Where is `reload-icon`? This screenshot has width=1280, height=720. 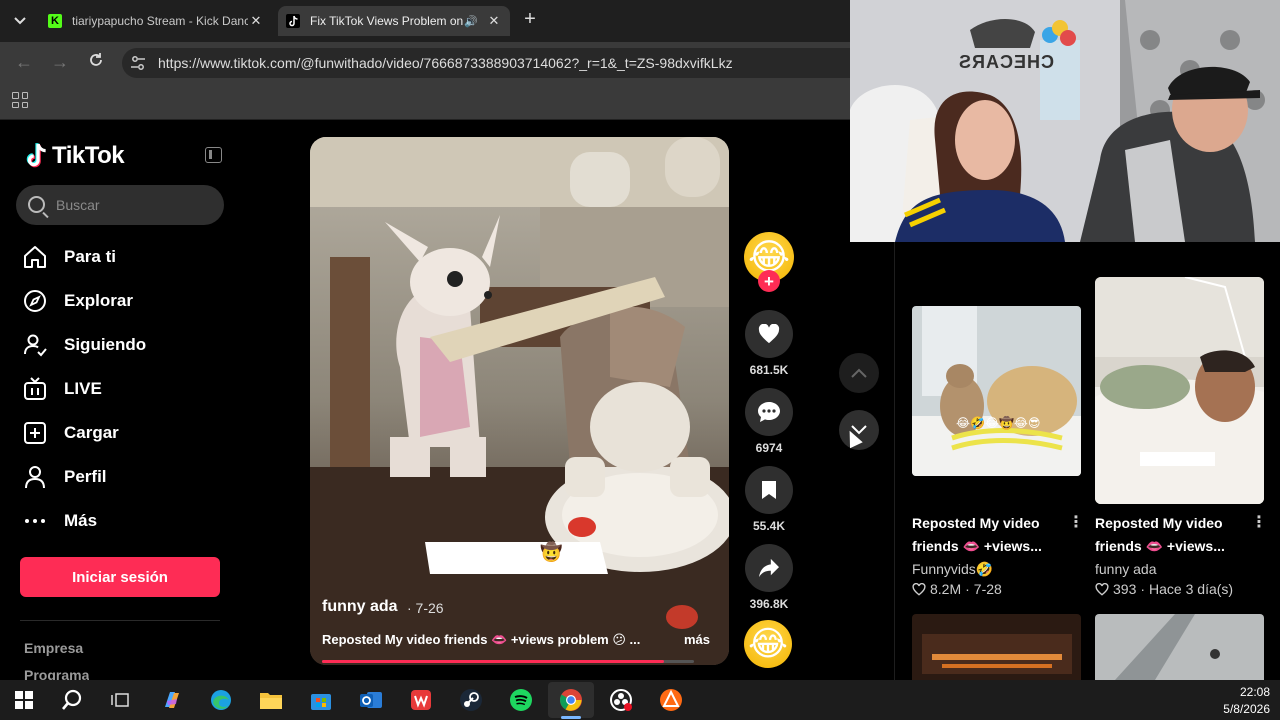
reload-icon is located at coordinates (96, 63).